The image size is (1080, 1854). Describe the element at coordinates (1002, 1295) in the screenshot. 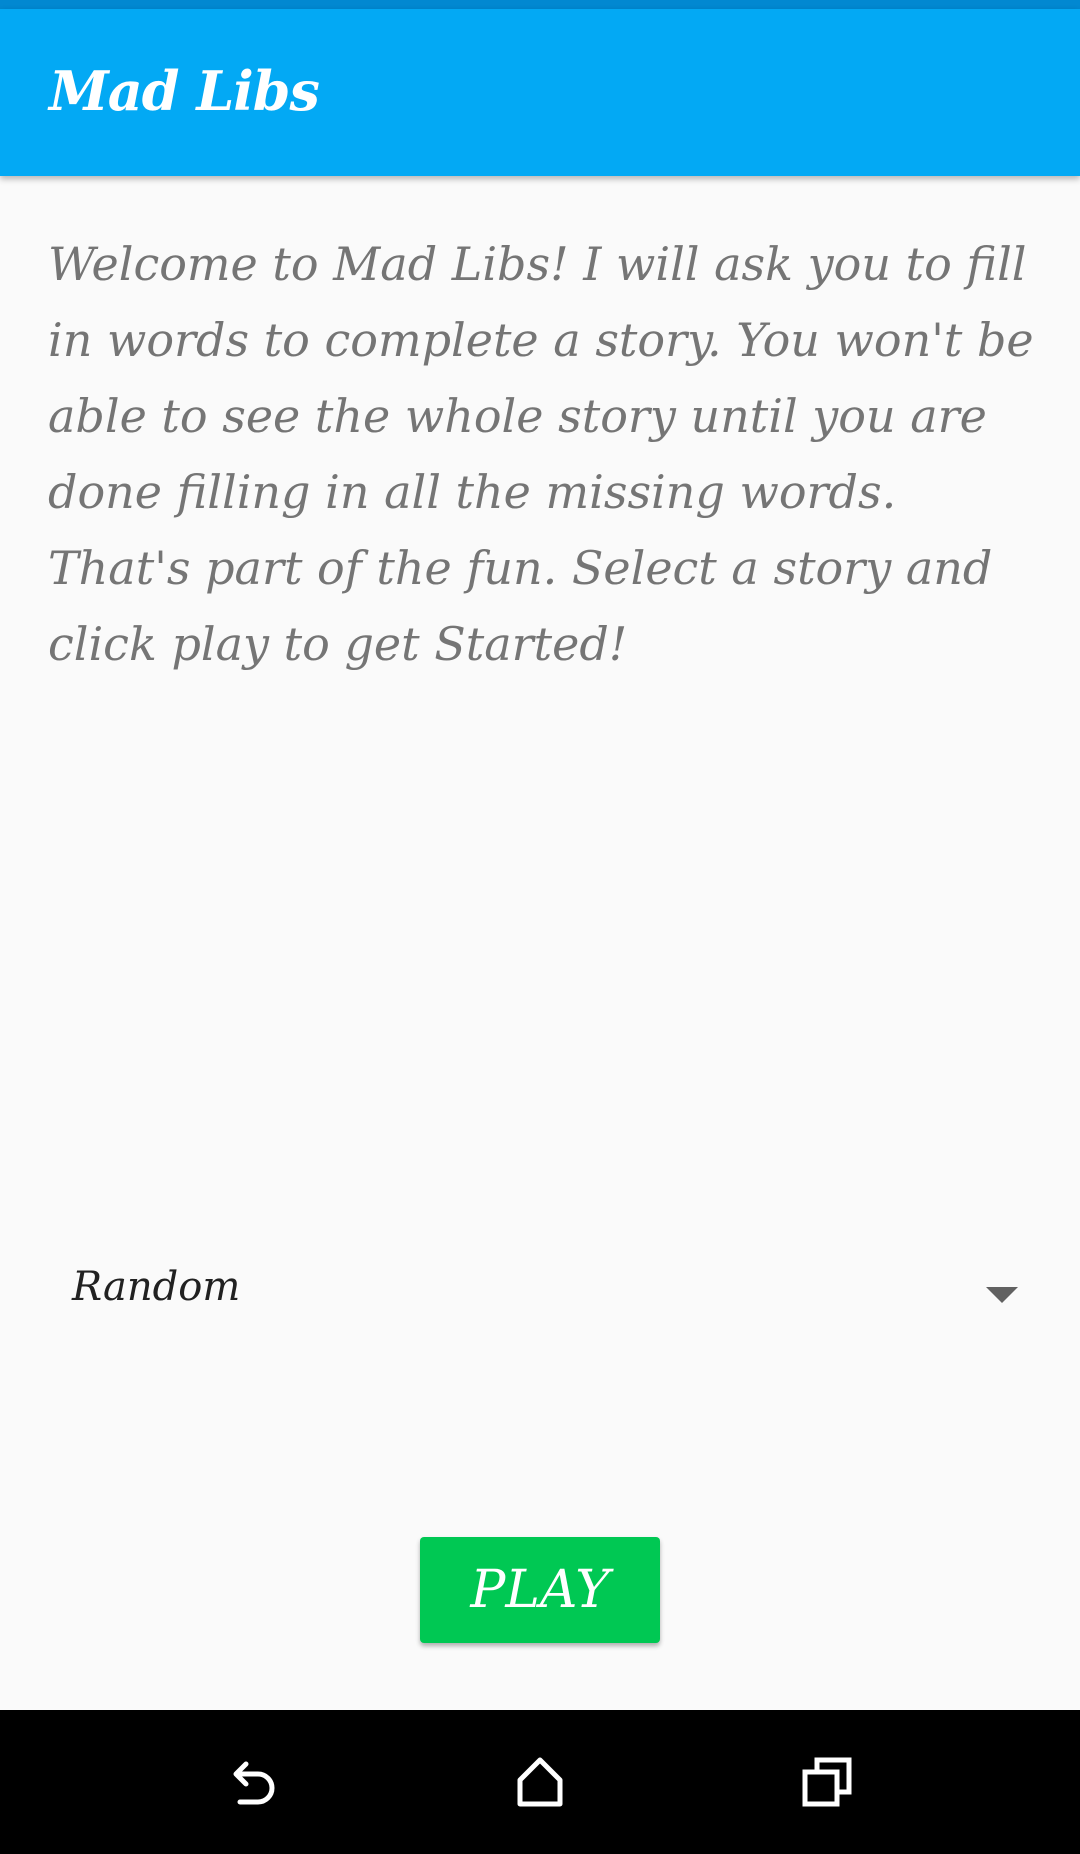

I see `dropdown-arrow-icon` at that location.